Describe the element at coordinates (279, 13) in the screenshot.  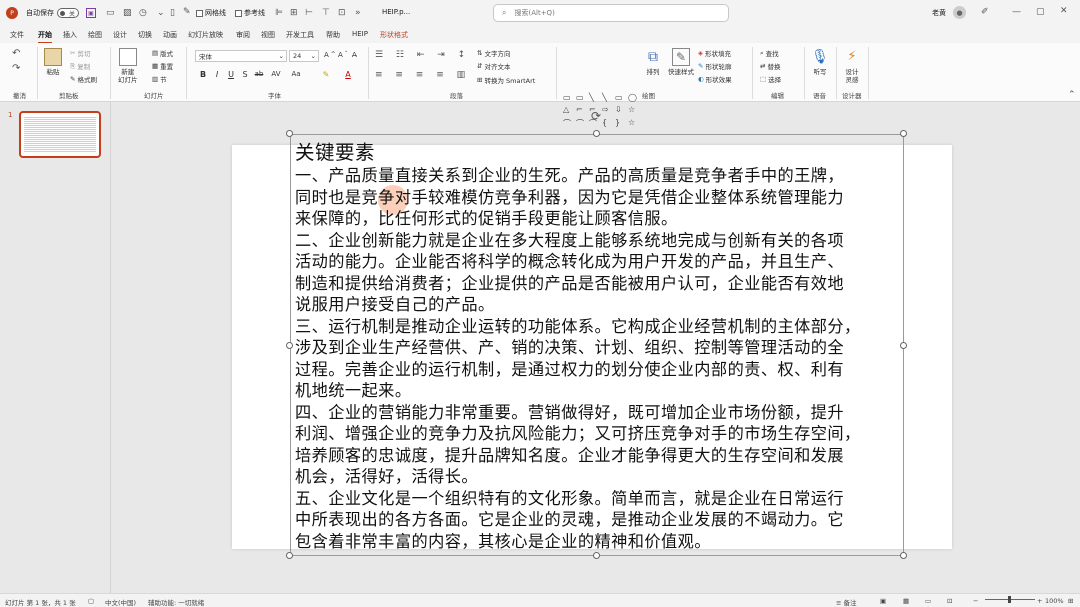
I see `align-left-icon: ⊫` at that location.